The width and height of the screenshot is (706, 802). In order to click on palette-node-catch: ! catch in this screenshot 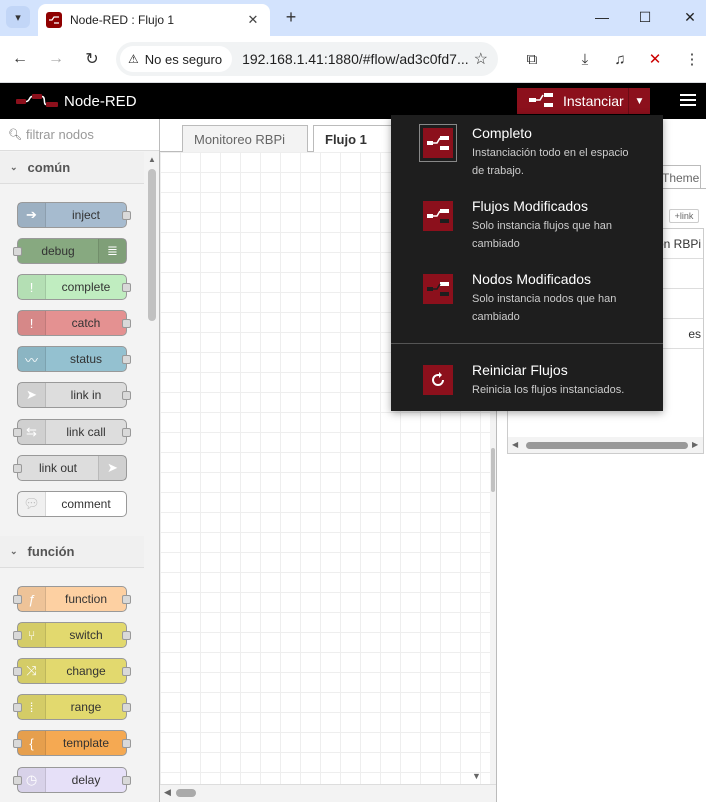, I will do `click(74, 323)`.